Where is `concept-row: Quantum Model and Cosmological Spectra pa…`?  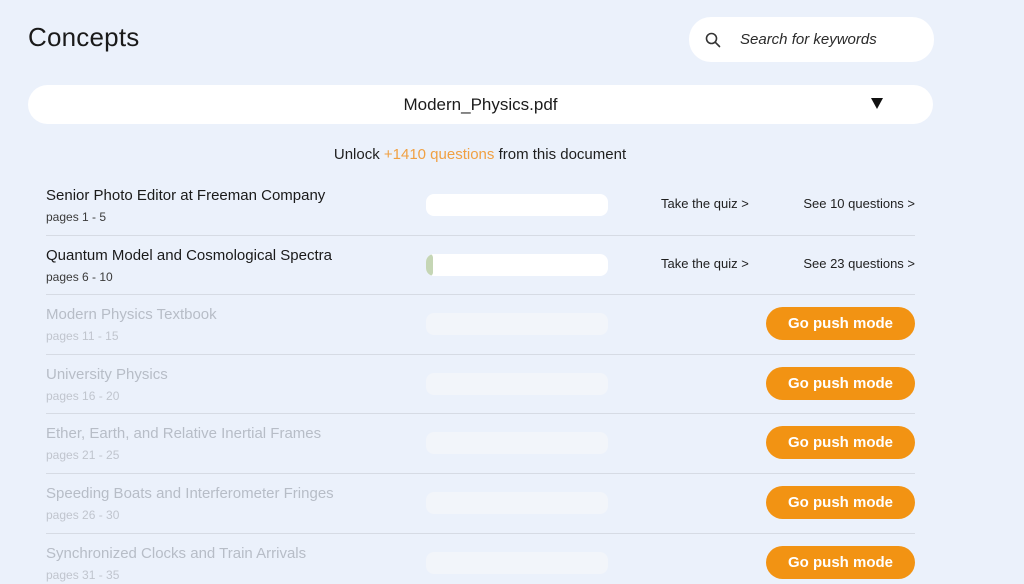
concept-row: Quantum Model and Cosmological Spectra pa… is located at coordinates (480, 266).